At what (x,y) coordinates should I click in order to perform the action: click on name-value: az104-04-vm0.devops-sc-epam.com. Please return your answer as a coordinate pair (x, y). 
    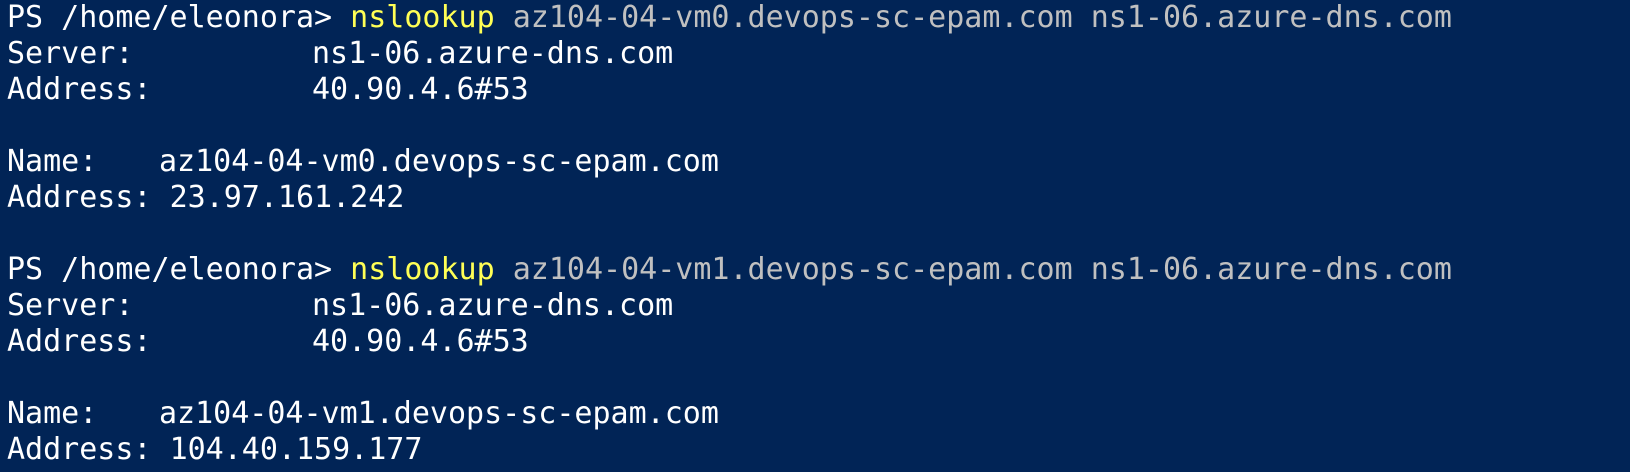
    Looking at the image, I should click on (439, 161).